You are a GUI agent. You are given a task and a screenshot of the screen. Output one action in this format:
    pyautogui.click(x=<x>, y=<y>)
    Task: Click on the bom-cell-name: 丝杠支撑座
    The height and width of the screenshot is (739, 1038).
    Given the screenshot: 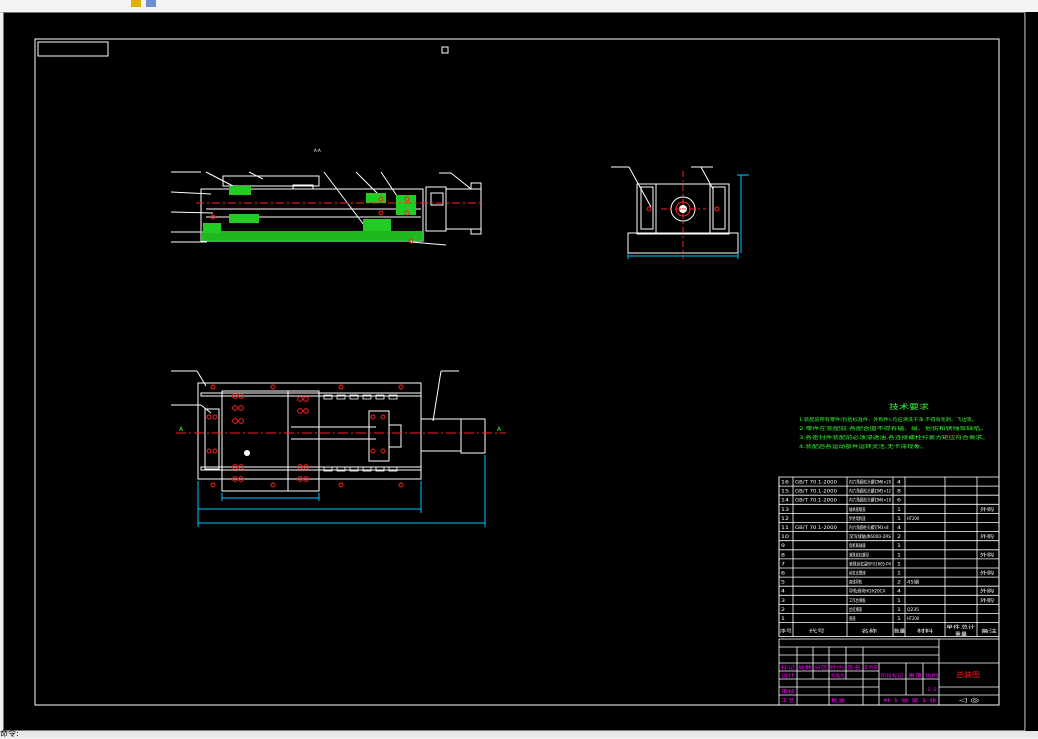 What is the action you would take?
    pyautogui.click(x=857, y=573)
    